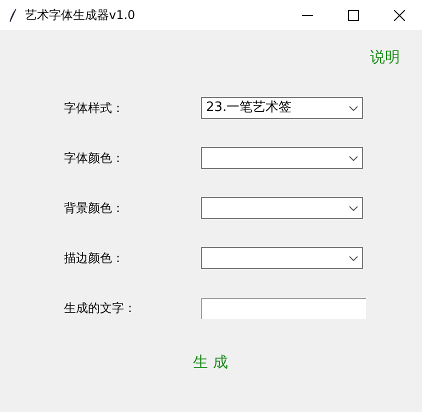 Image resolution: width=422 pixels, height=412 pixels. What do you see at coordinates (80, 15) in the screenshot?
I see `window-title: 艺术字体生成器v1.0` at bounding box center [80, 15].